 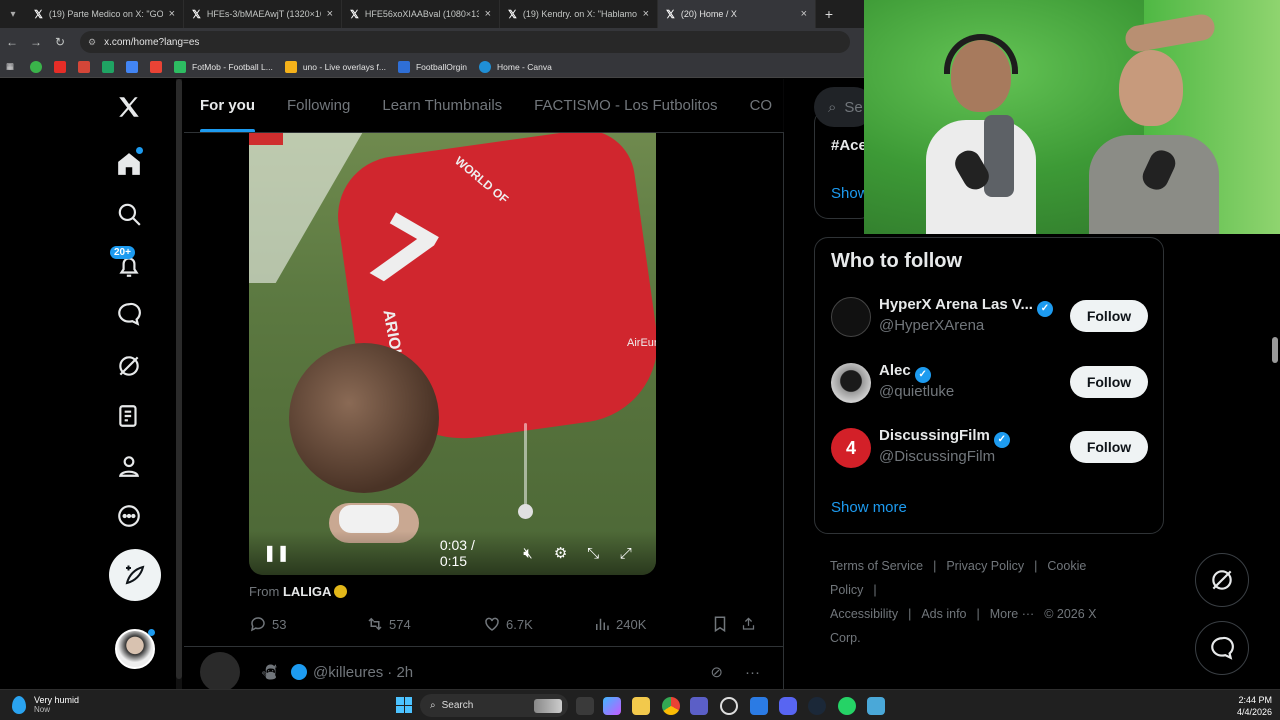 I want to click on drive-icon, so click(x=108, y=66).